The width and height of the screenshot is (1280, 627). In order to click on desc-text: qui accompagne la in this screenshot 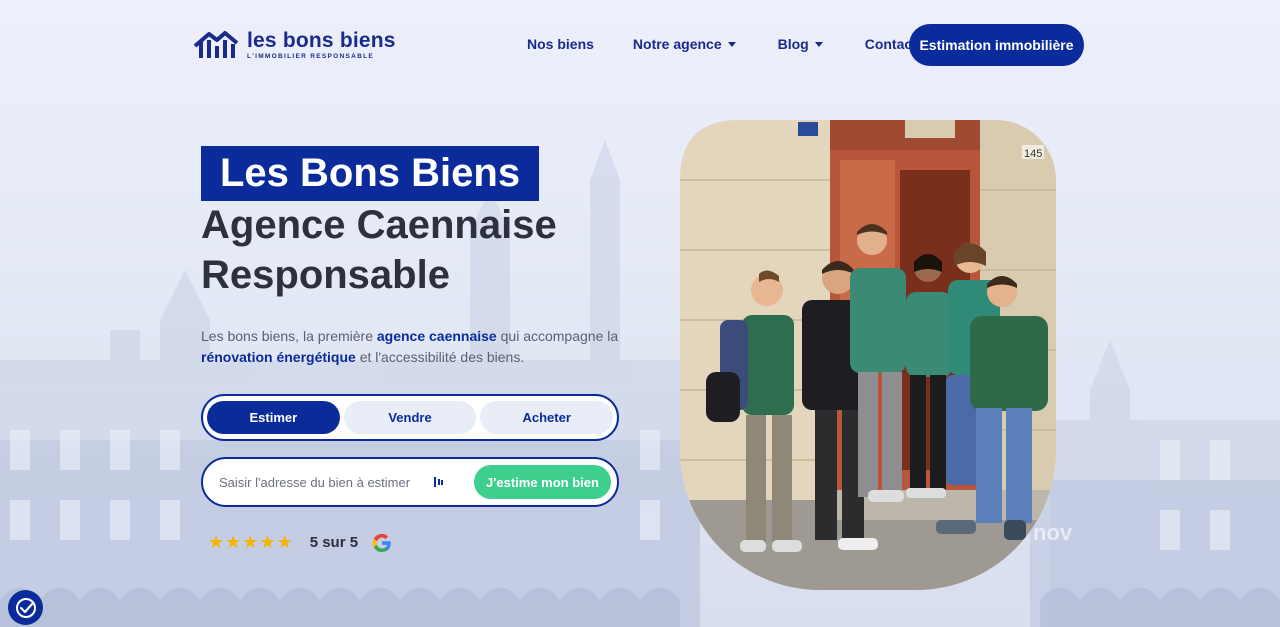, I will do `click(557, 336)`.